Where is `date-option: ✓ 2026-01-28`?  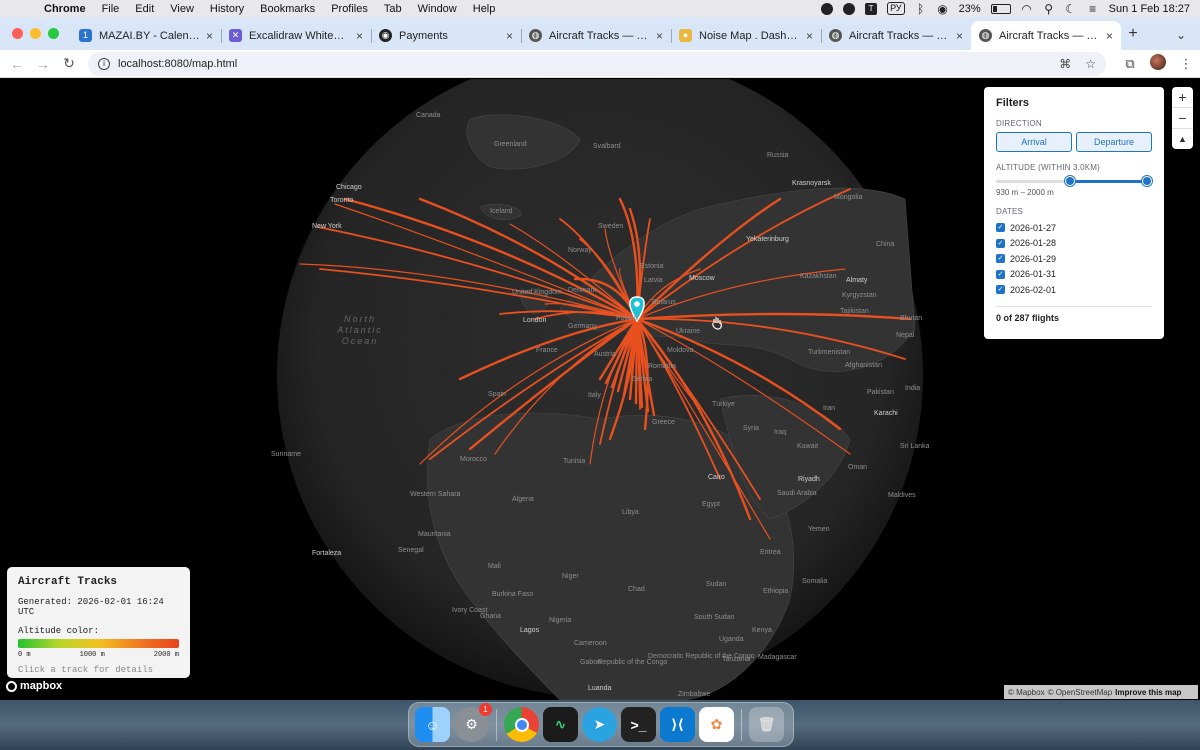 date-option: ✓ 2026-01-28 is located at coordinates (1074, 244).